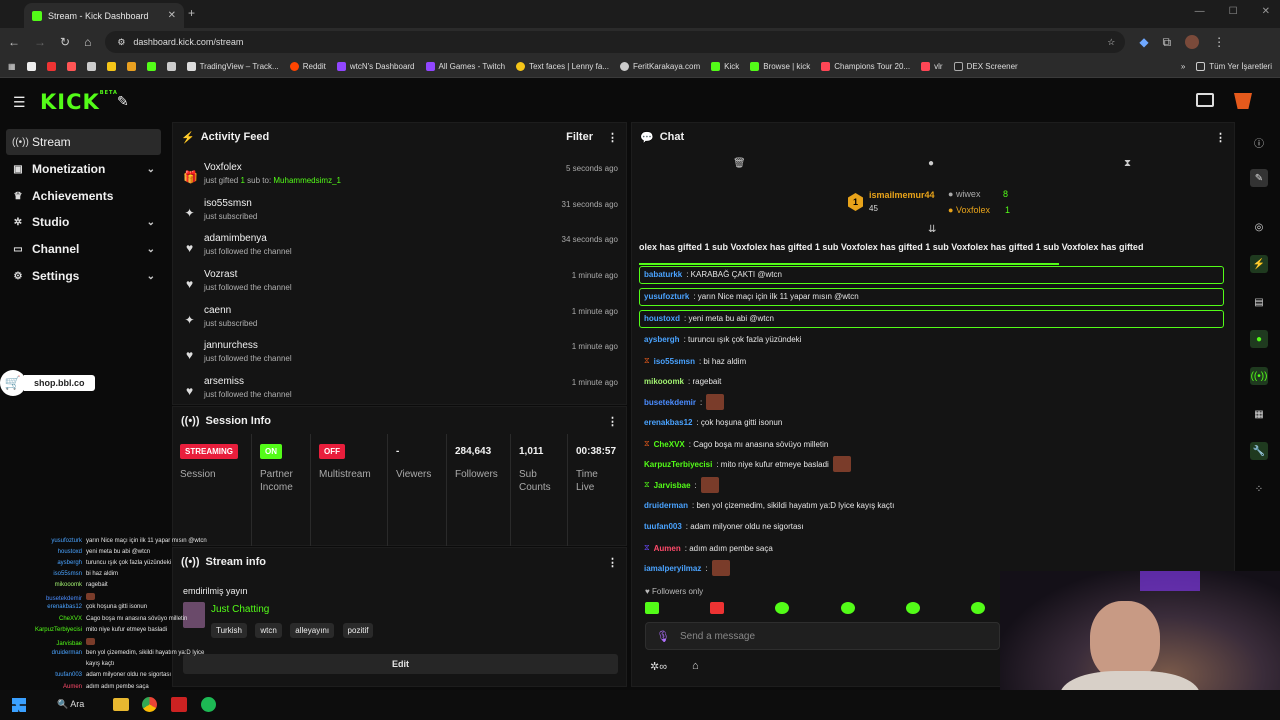 This screenshot has height=720, width=1280. What do you see at coordinates (695, 666) in the screenshot?
I see `store-icon: ⌂` at bounding box center [695, 666].